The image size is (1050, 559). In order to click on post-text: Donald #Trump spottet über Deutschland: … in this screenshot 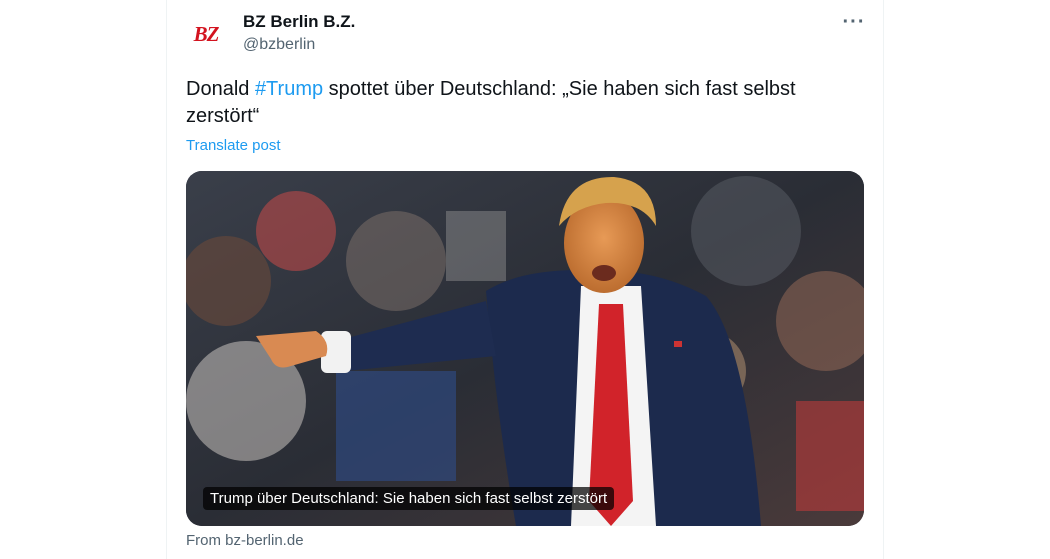, I will do `click(521, 103)`.